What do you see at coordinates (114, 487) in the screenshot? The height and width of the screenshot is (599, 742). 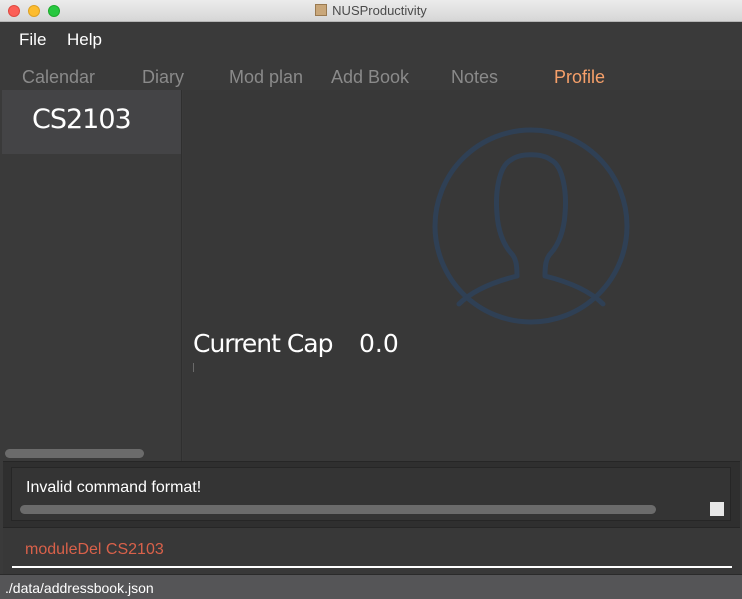 I see `result-message: Invalid command format!` at bounding box center [114, 487].